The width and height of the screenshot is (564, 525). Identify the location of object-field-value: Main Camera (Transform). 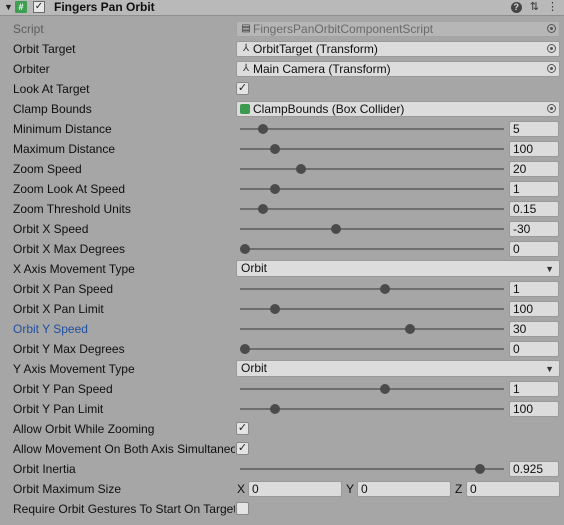
(322, 69).